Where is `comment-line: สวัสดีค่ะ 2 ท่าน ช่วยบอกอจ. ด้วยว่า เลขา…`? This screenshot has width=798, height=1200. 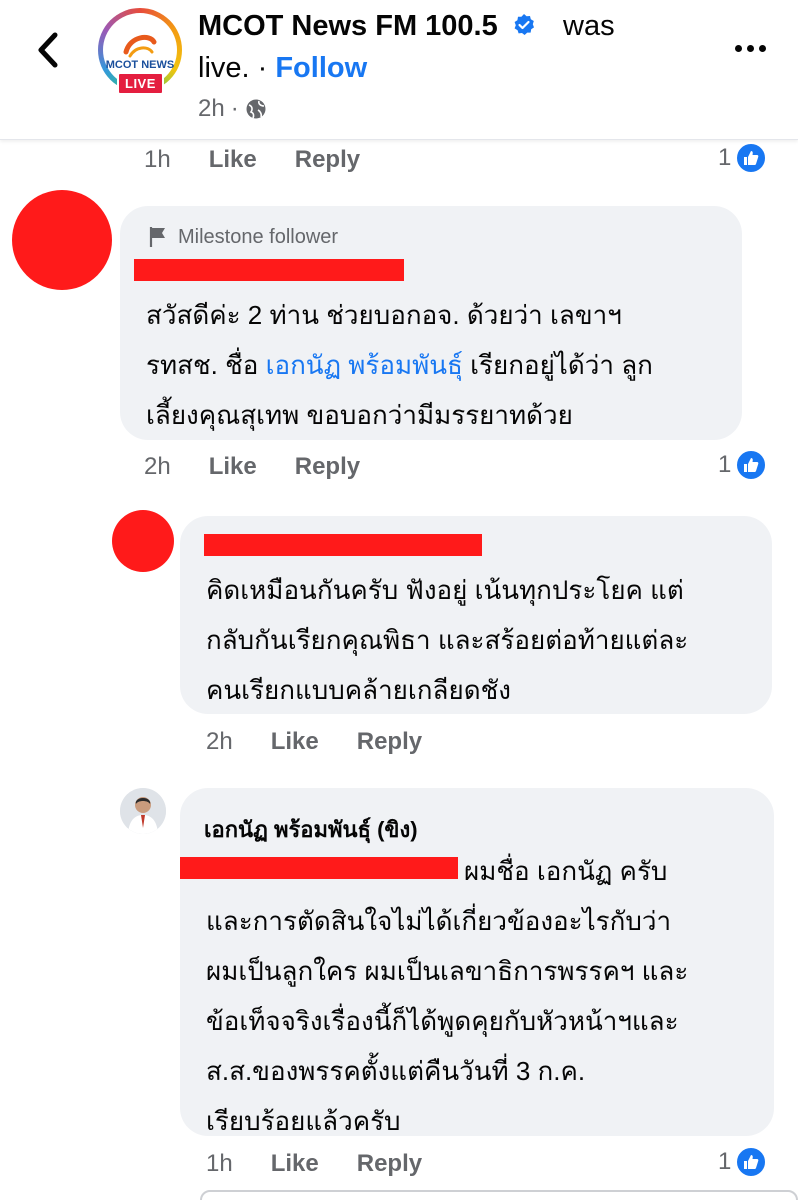
comment-line: สวัสดีค่ะ 2 ท่าน ช่วยบอกอจ. ด้วยว่า เลขา… is located at coordinates (384, 315).